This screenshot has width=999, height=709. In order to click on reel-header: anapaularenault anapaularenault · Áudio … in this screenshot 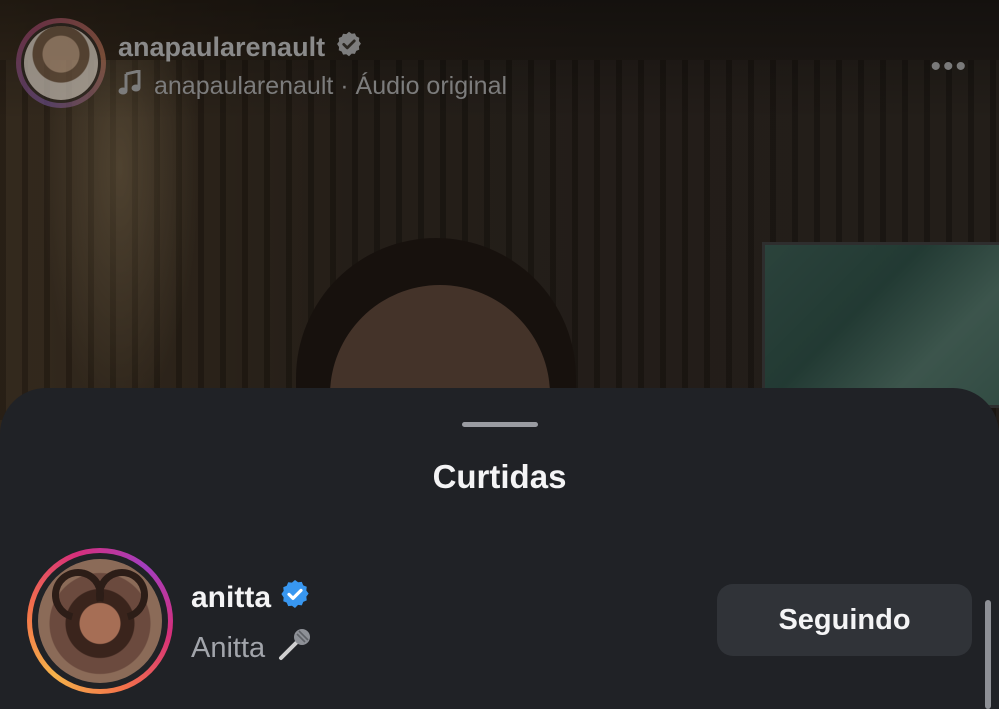, I will do `click(501, 63)`.